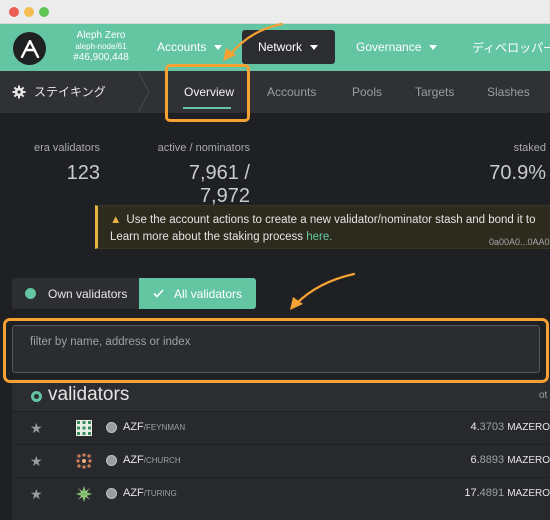 This screenshot has width=550, height=520. I want to click on tab-slashes: Slashes, so click(508, 92).